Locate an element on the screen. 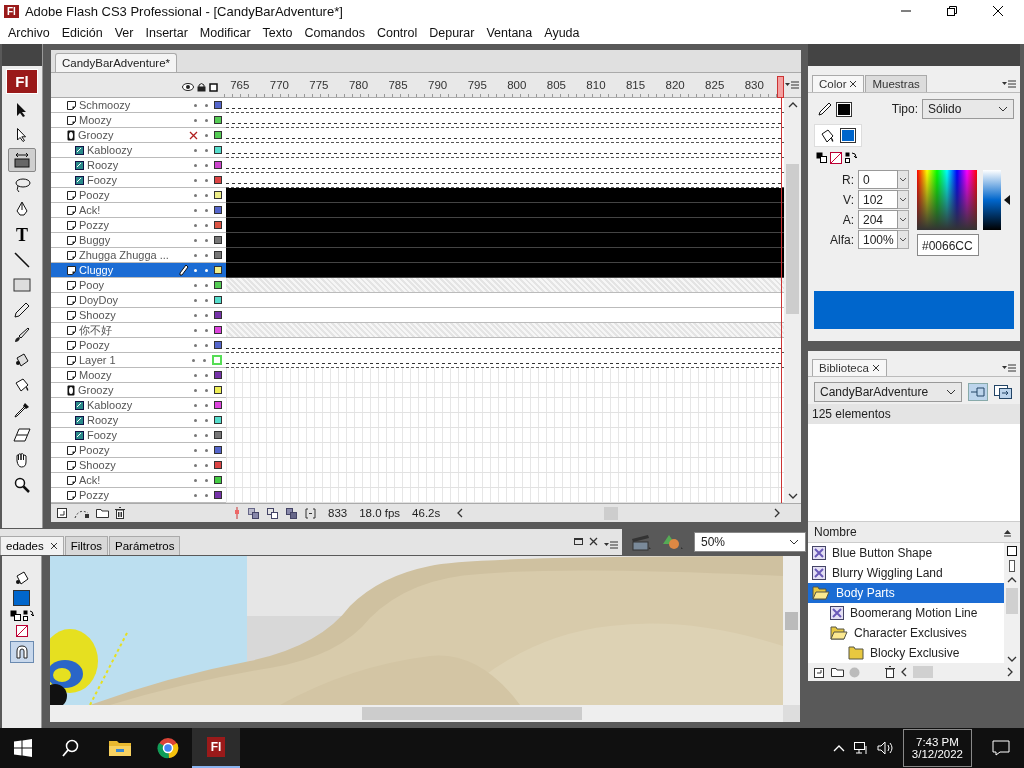 This screenshot has width=1024, height=768. input-field: 0 is located at coordinates (878, 179).